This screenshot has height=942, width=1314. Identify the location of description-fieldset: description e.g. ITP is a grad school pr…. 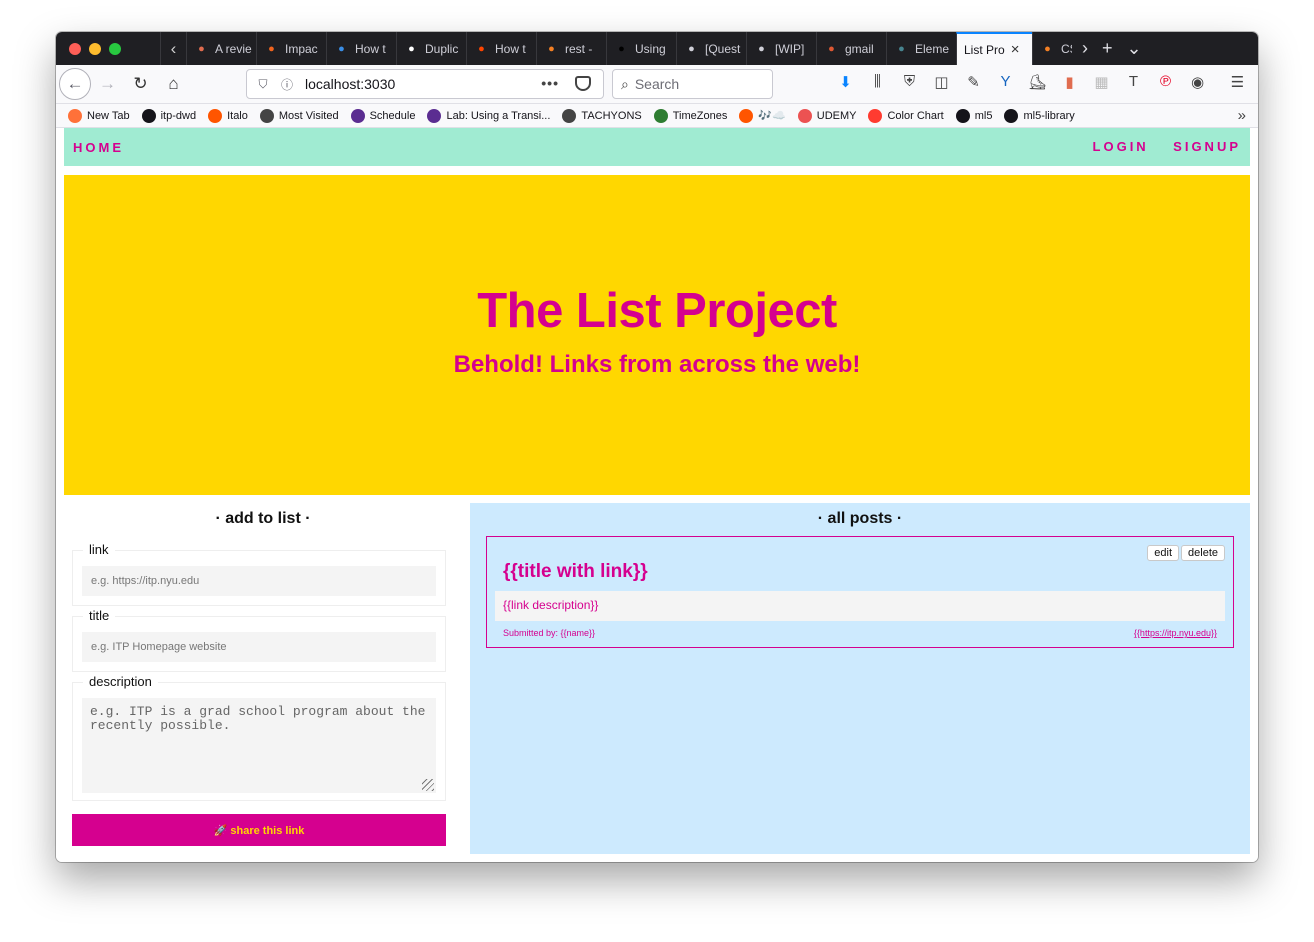
(259, 737).